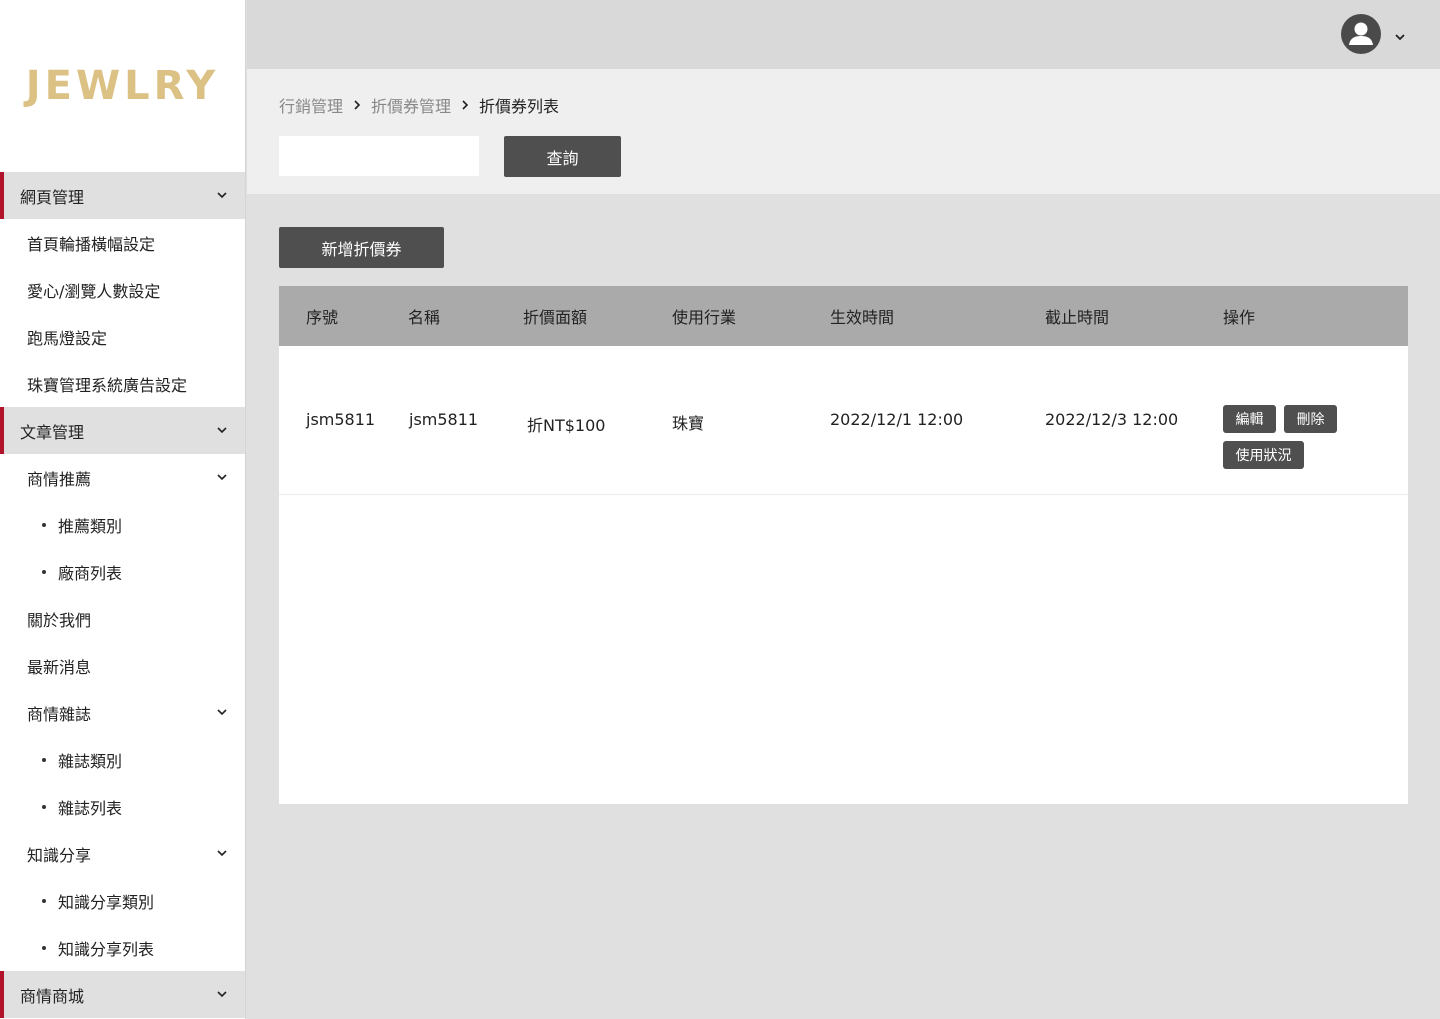  I want to click on sidebar-subitem-vendor-list: 廠商列表, so click(122, 571).